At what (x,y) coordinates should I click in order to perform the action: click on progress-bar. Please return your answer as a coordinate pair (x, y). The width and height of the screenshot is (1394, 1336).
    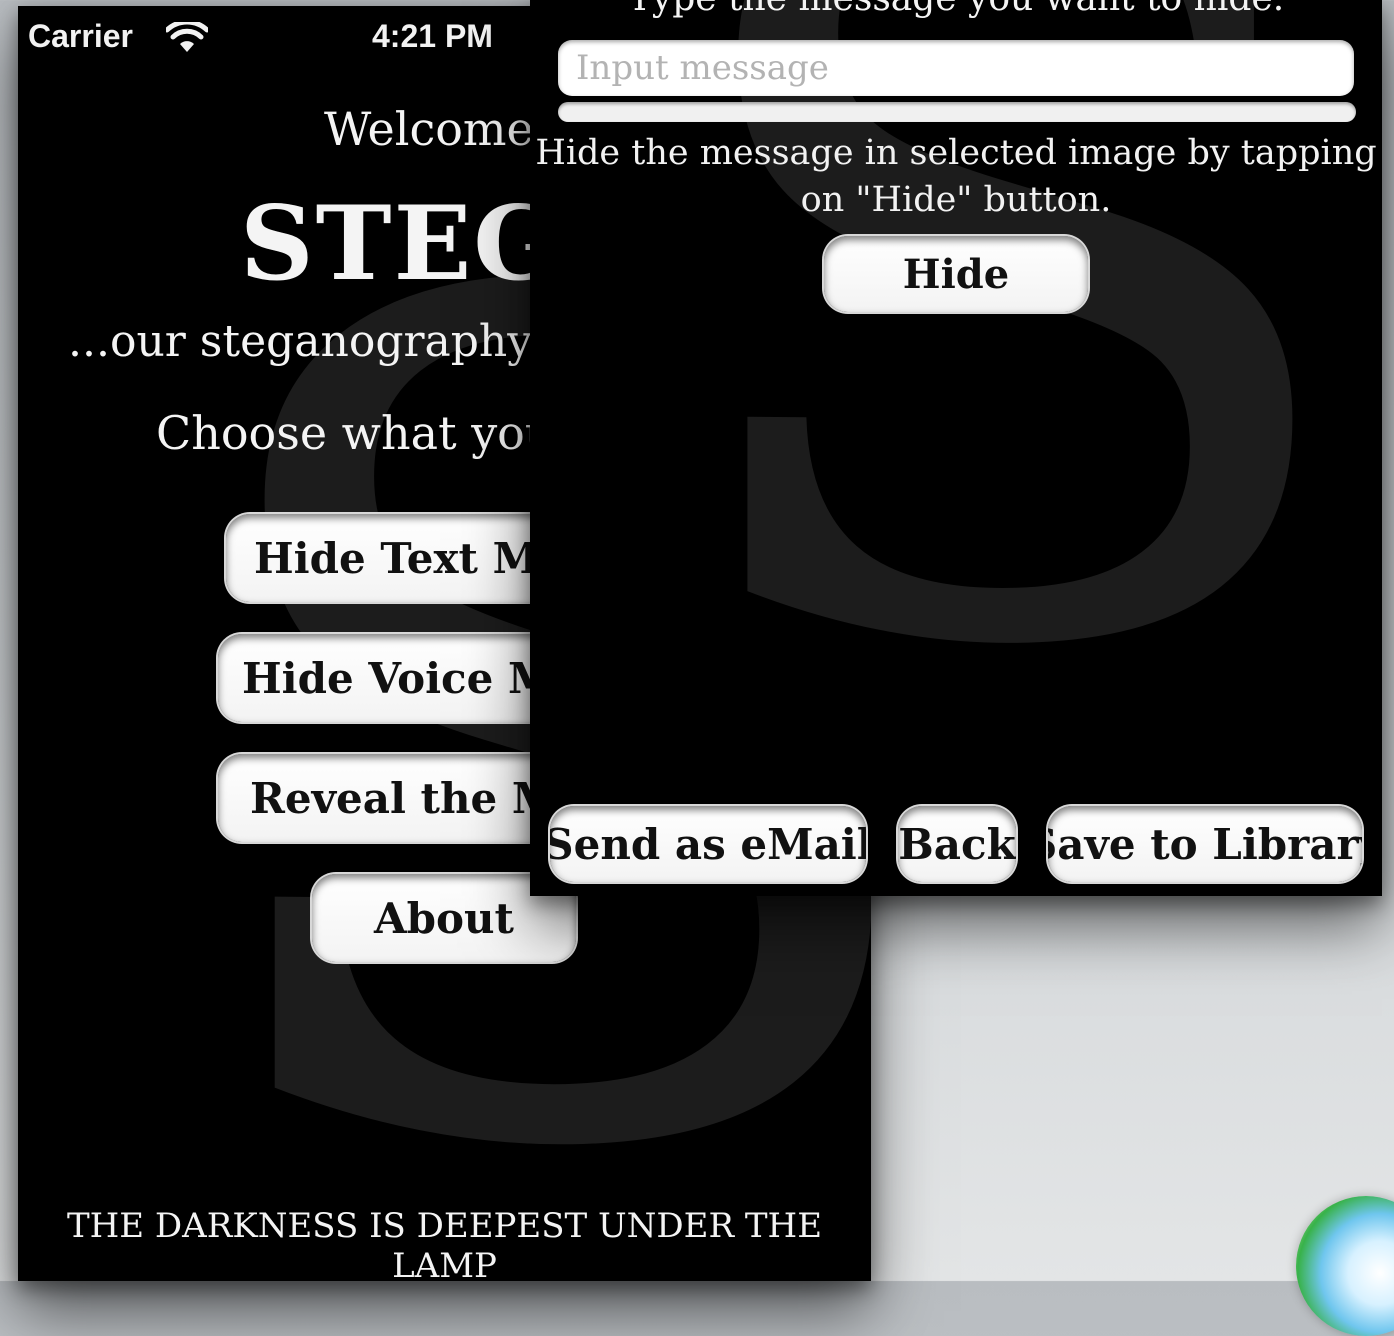
    Looking at the image, I should click on (957, 112).